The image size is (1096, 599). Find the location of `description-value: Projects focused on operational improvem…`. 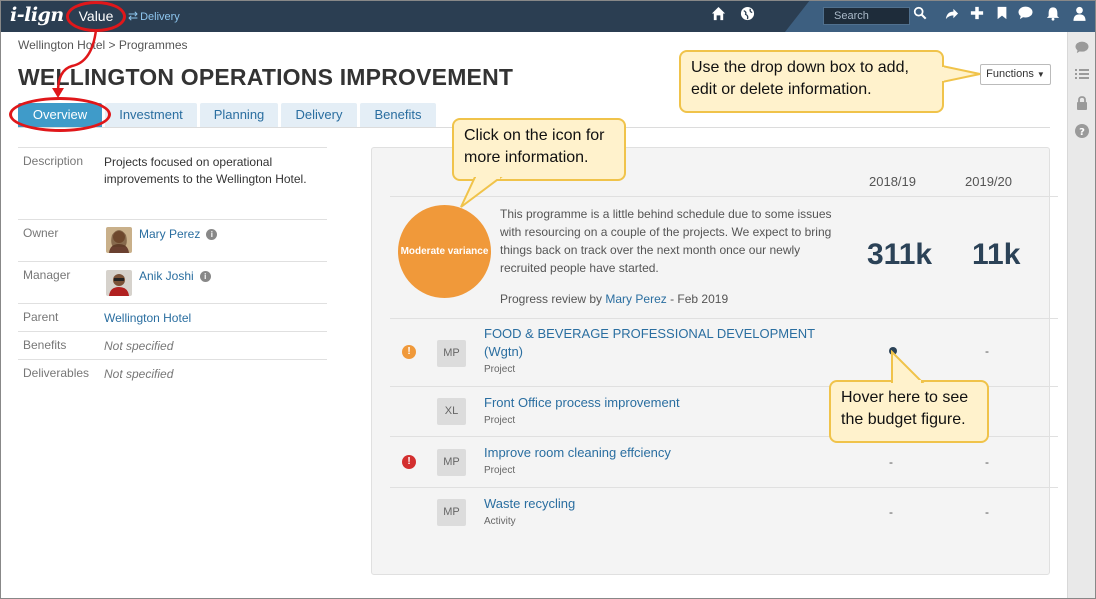

description-value: Projects focused on operational improvem… is located at coordinates (205, 170).